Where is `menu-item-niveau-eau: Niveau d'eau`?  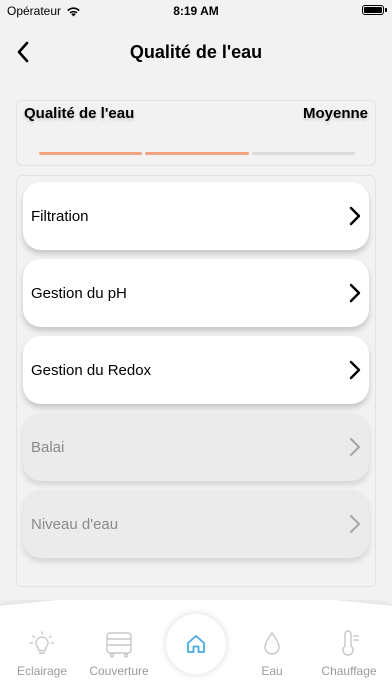
menu-item-niveau-eau: Niveau d'eau is located at coordinates (196, 524).